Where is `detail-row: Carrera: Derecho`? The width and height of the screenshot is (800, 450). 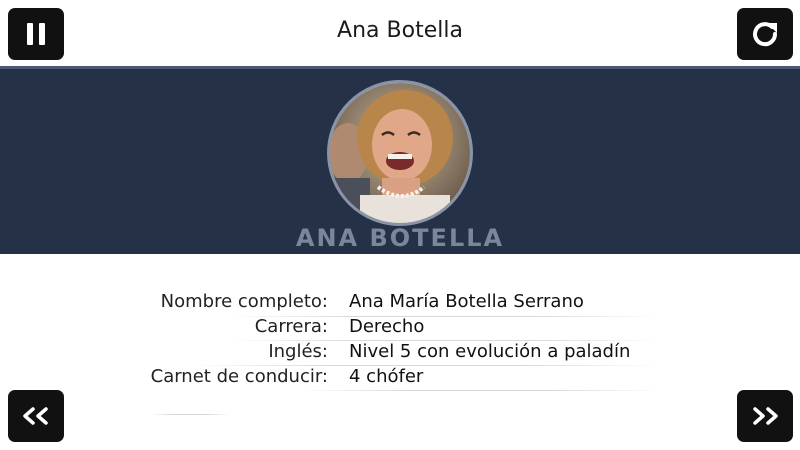
detail-row: Carrera: Derecho is located at coordinates (400, 328).